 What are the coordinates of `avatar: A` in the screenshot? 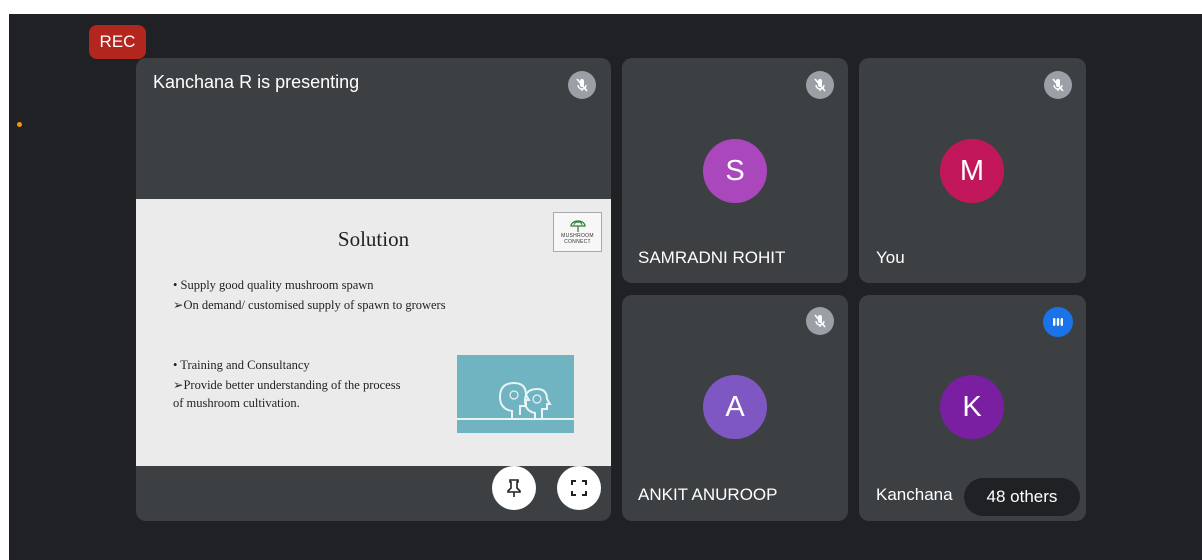 It's located at (735, 407).